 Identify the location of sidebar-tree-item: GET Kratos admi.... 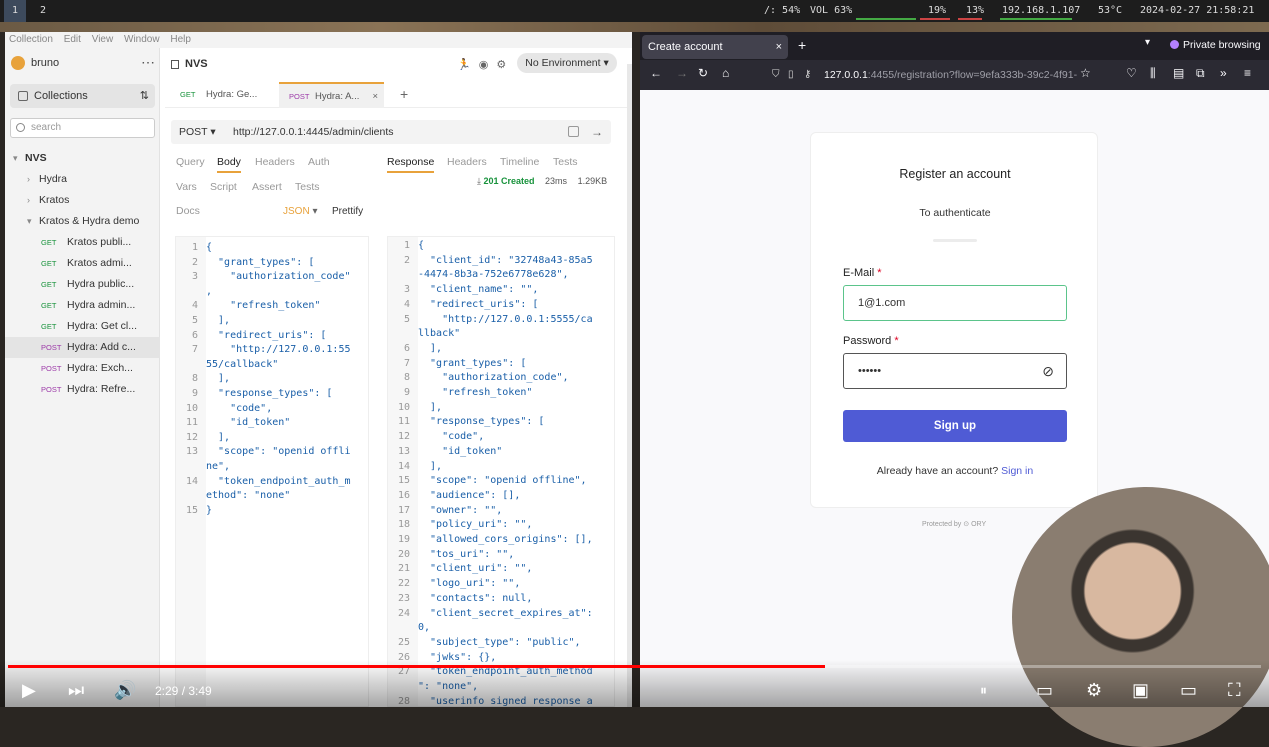
(82, 263).